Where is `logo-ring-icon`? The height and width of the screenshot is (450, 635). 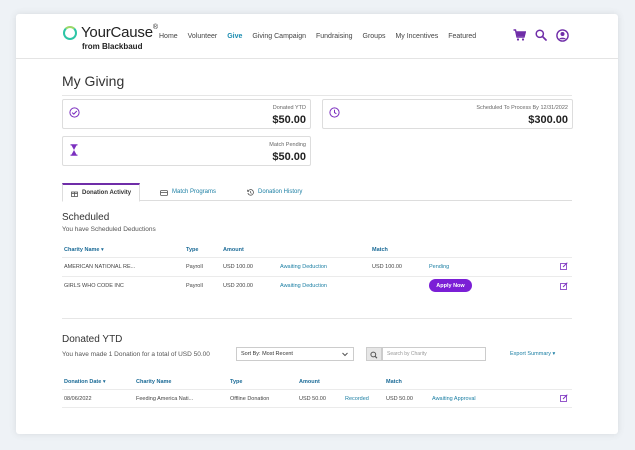
logo-ring-icon is located at coordinates (70, 33).